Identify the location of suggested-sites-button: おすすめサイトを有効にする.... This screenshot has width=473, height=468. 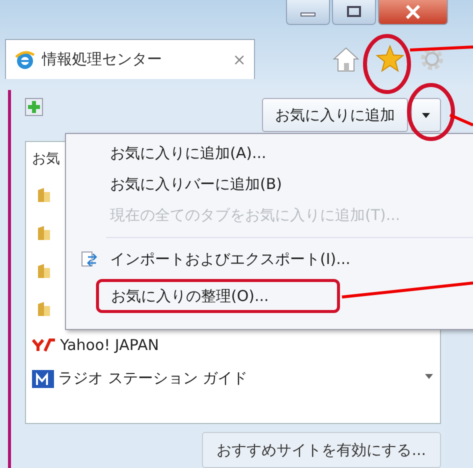
(321, 450).